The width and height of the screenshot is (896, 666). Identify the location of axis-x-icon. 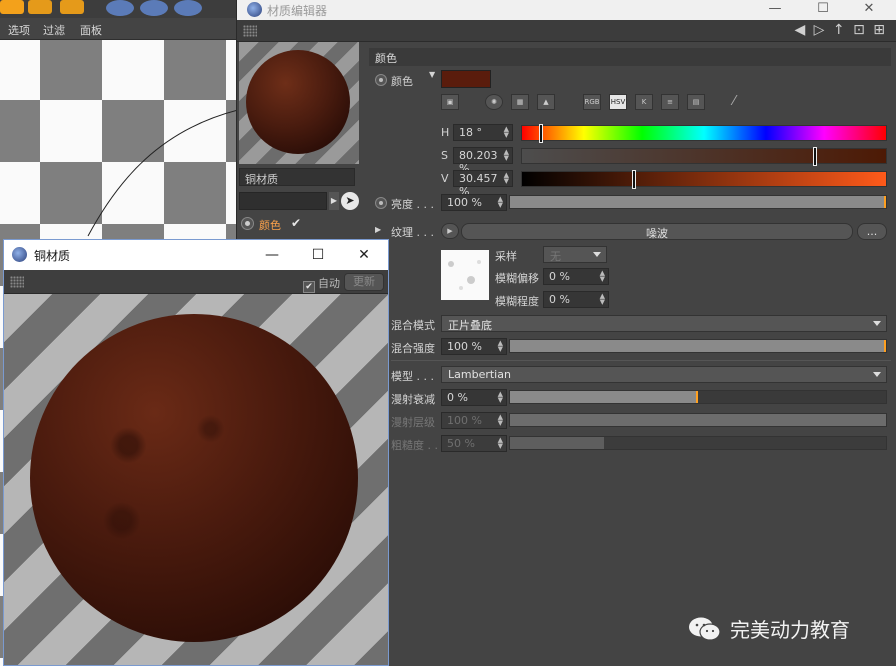
(120, 8).